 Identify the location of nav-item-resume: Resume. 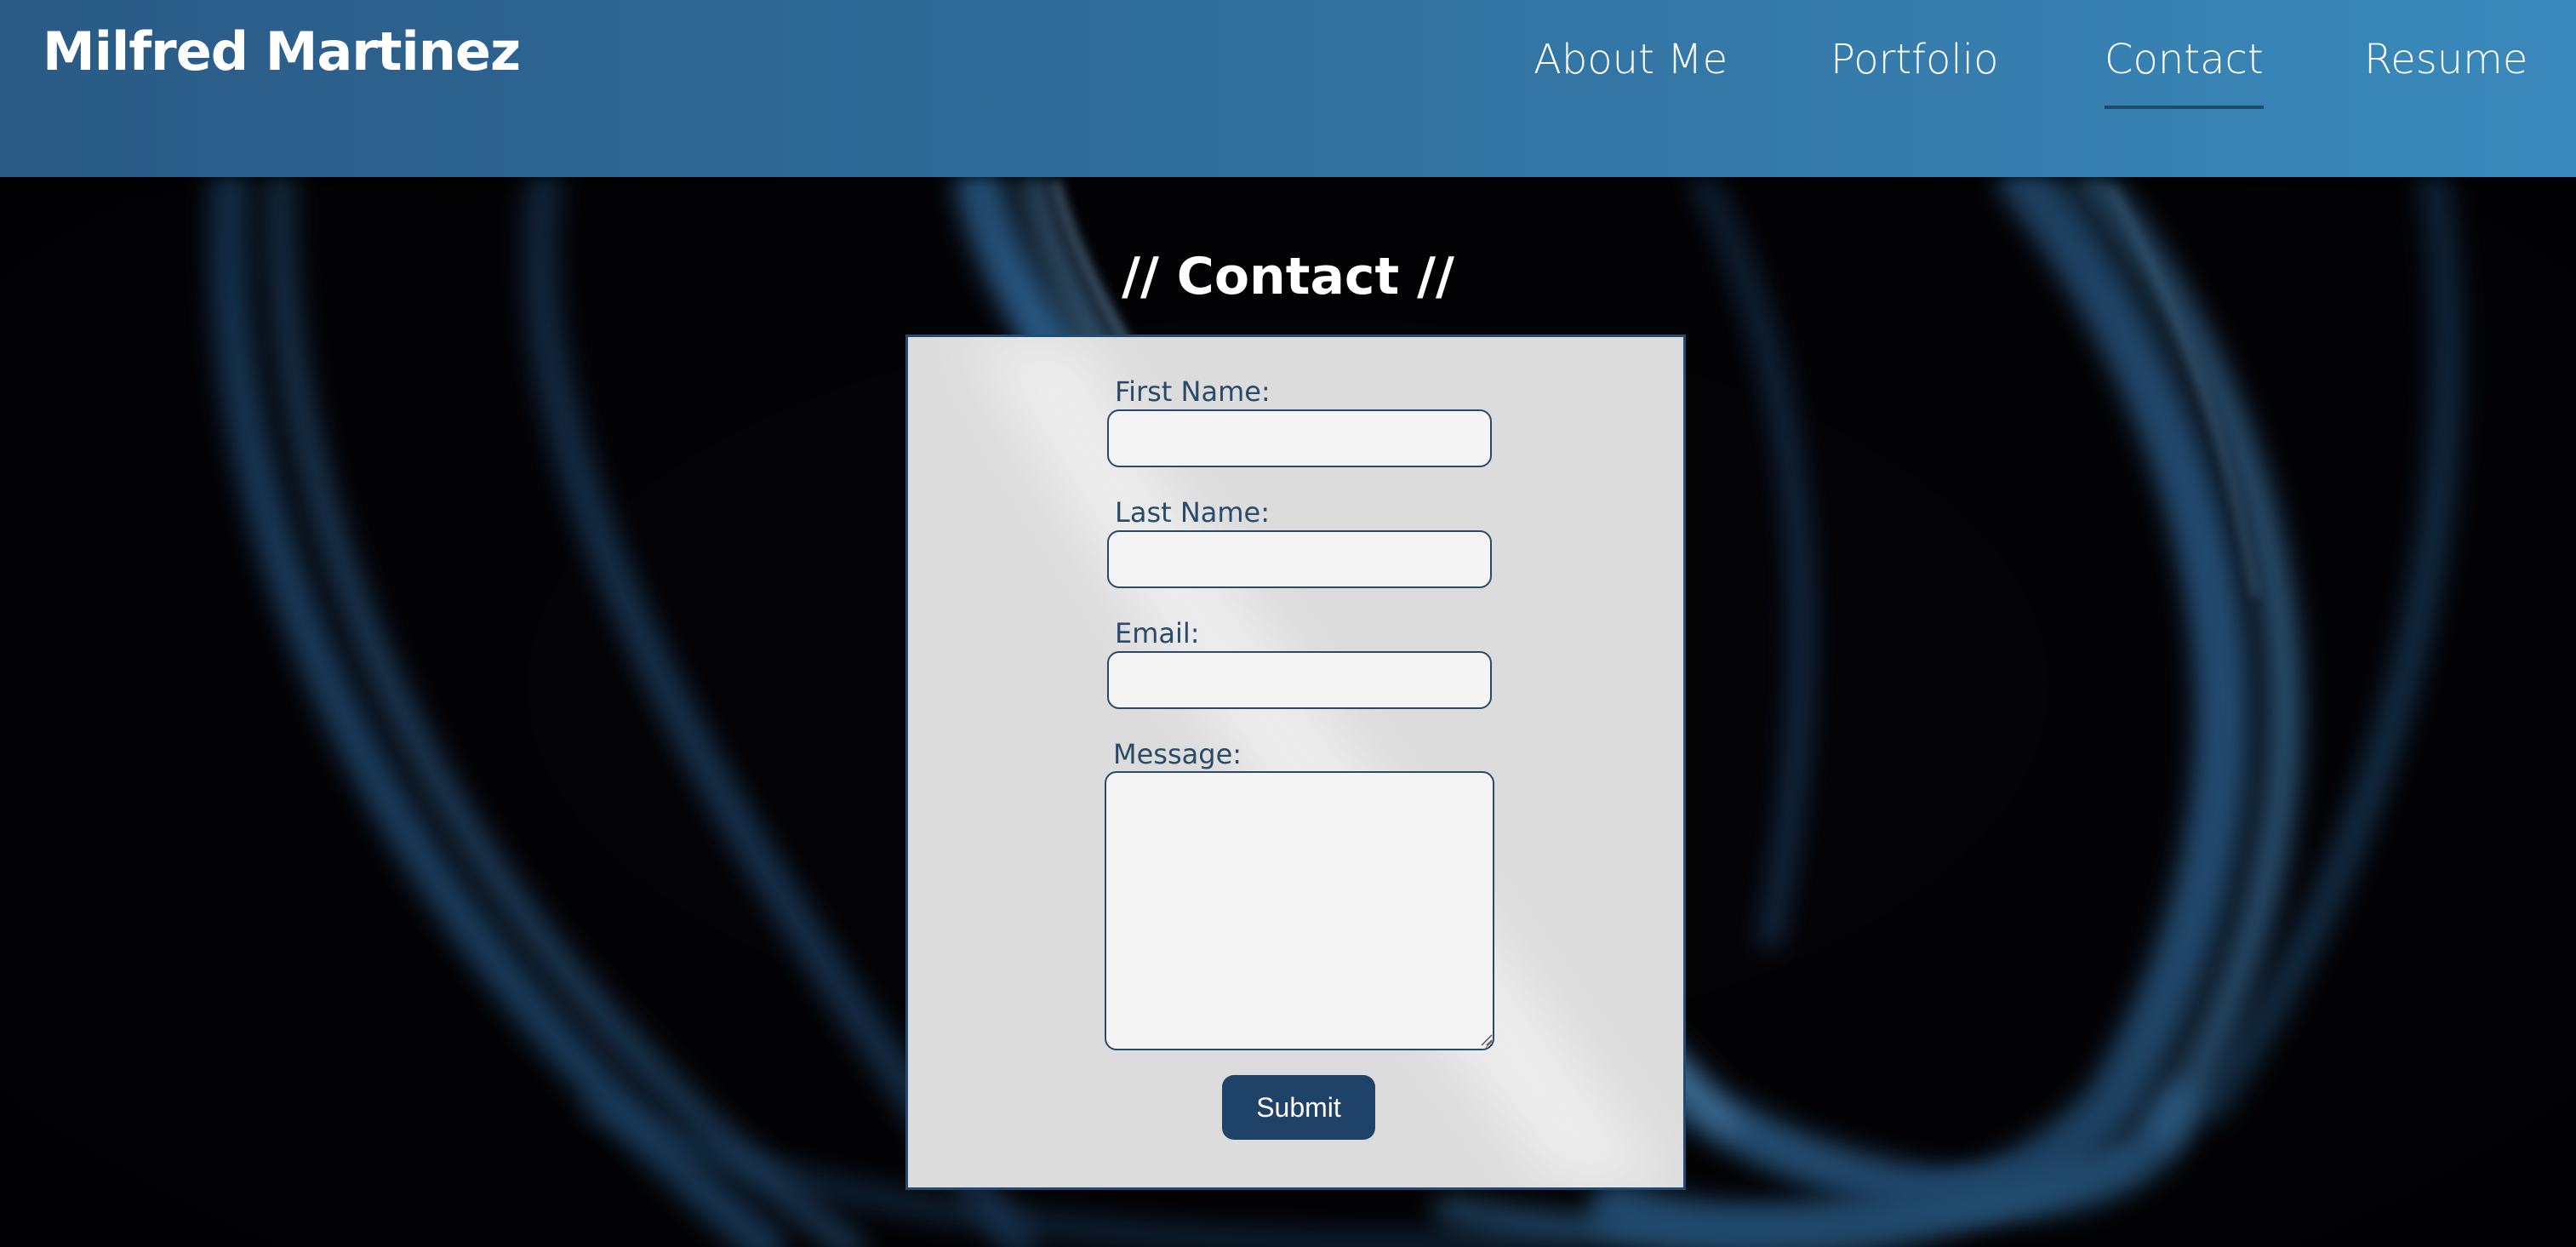
(2445, 59).